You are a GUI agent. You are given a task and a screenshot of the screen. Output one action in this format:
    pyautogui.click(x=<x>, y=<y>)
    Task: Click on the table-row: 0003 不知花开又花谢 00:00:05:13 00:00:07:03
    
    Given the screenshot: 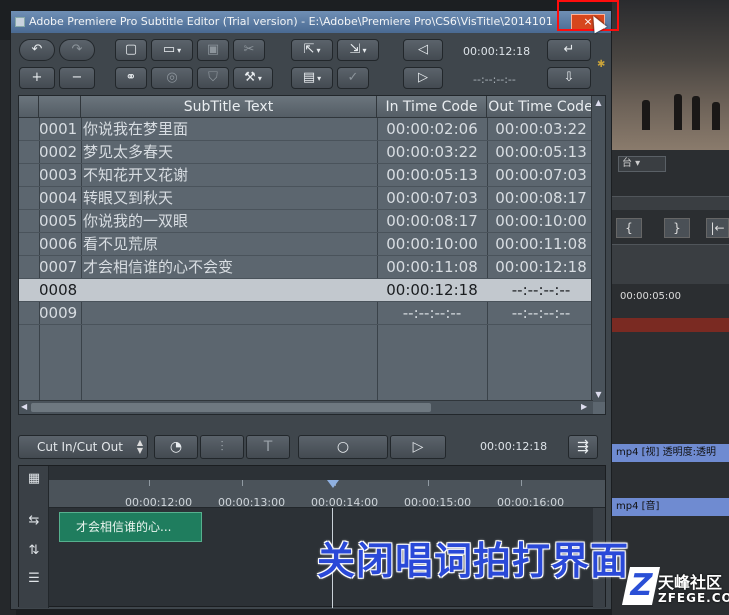 What is the action you would take?
    pyautogui.click(x=306, y=175)
    